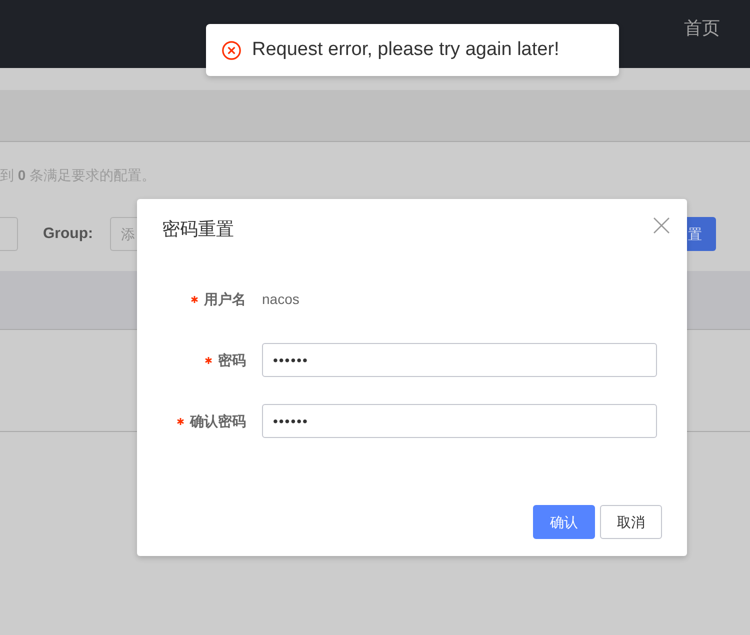 This screenshot has width=750, height=635. I want to click on group-input-field: 添, so click(123, 234).